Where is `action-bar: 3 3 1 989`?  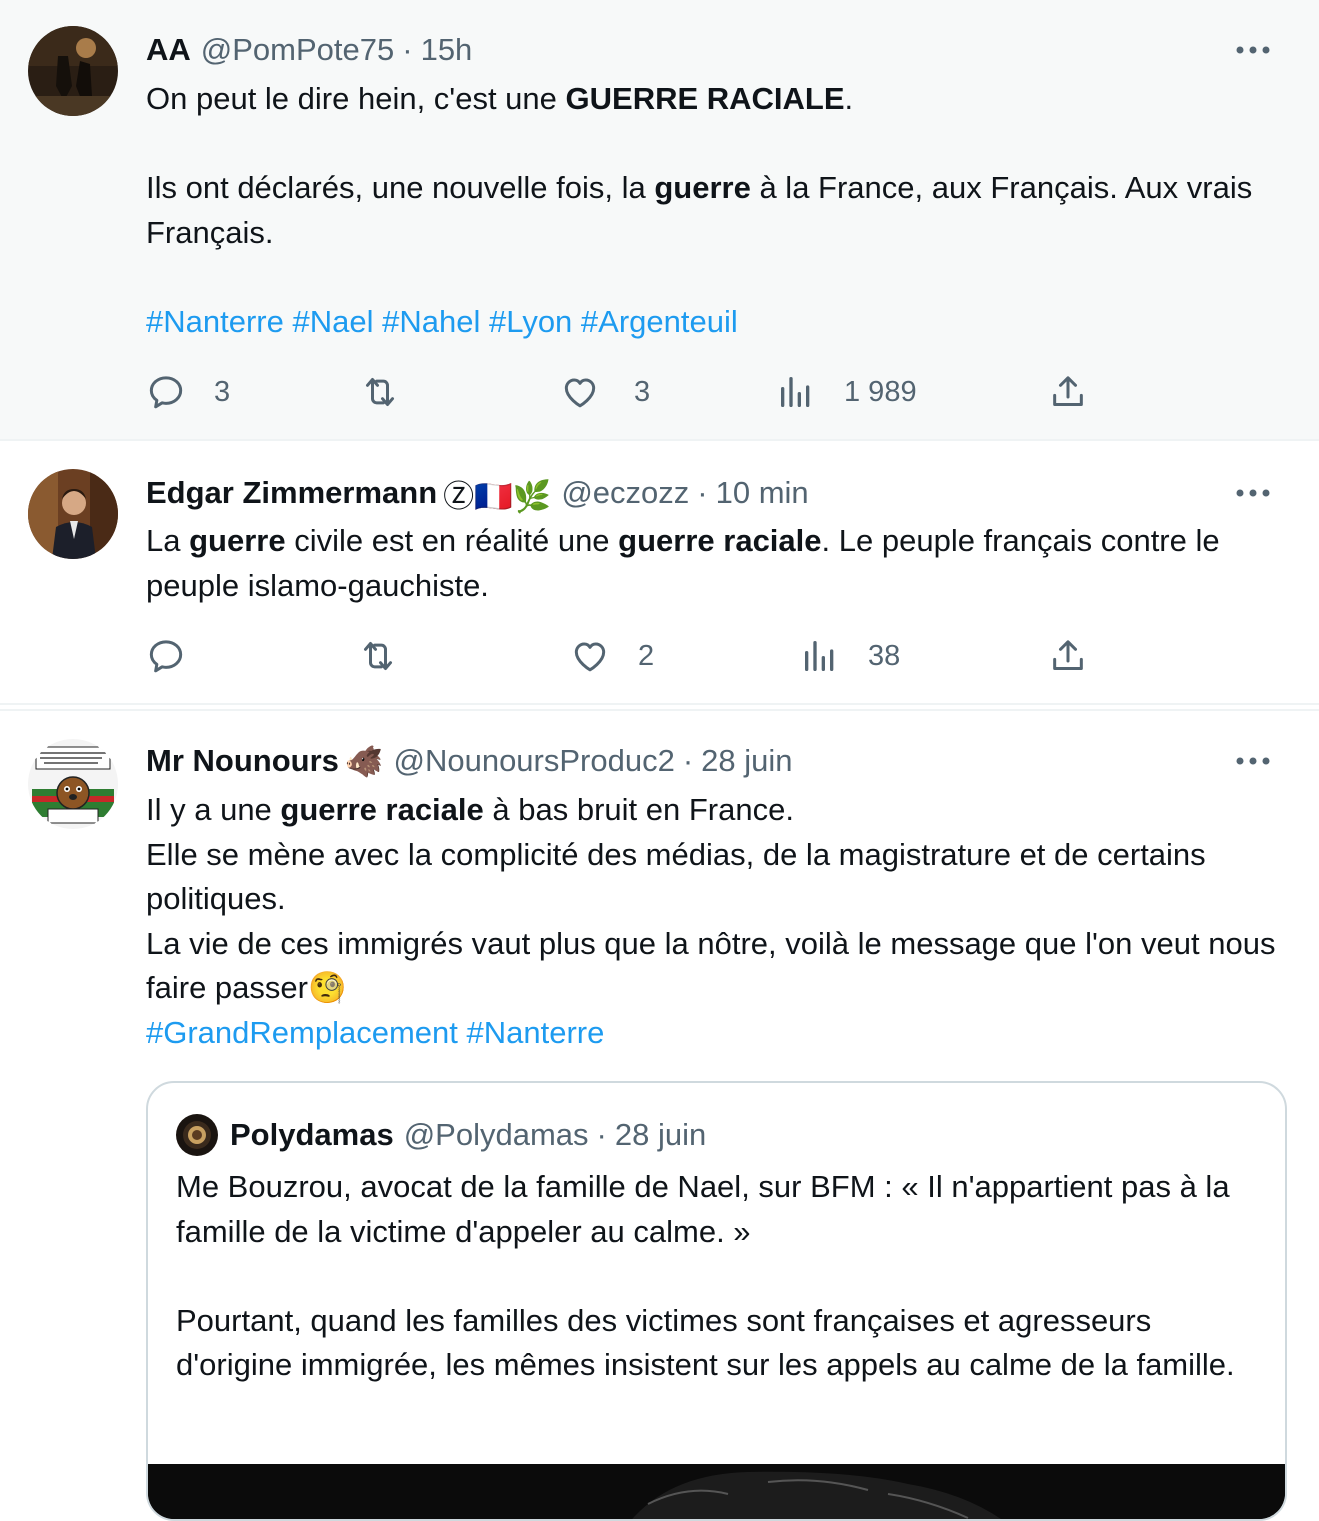
action-bar: 3 3 1 989 is located at coordinates (646, 392).